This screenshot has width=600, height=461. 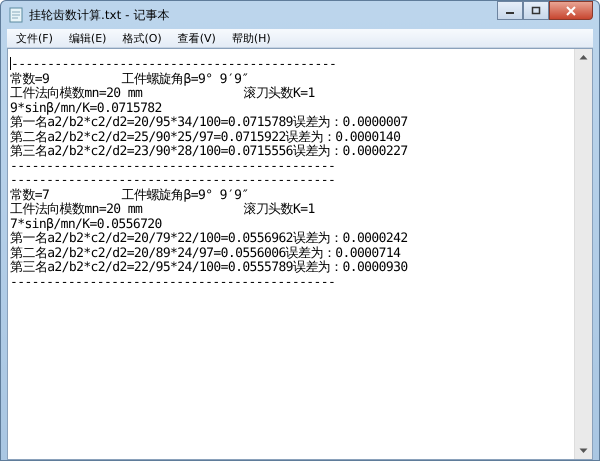 What do you see at coordinates (209, 239) in the screenshot?
I see `text-line: 第一名a2/b2*c2/d2=20/79*22/100=0.0556962误差为：0.0000242` at bounding box center [209, 239].